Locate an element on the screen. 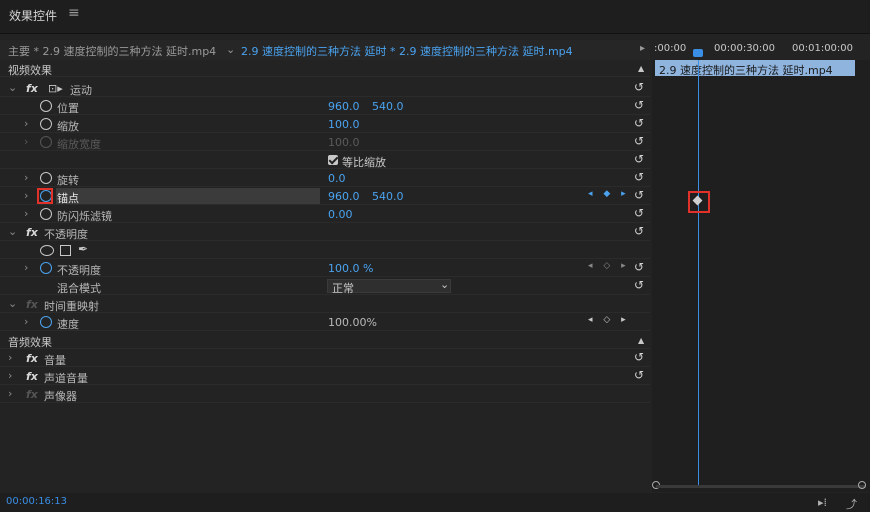  blend-mode-label: 混合模式 is located at coordinates (79, 288).